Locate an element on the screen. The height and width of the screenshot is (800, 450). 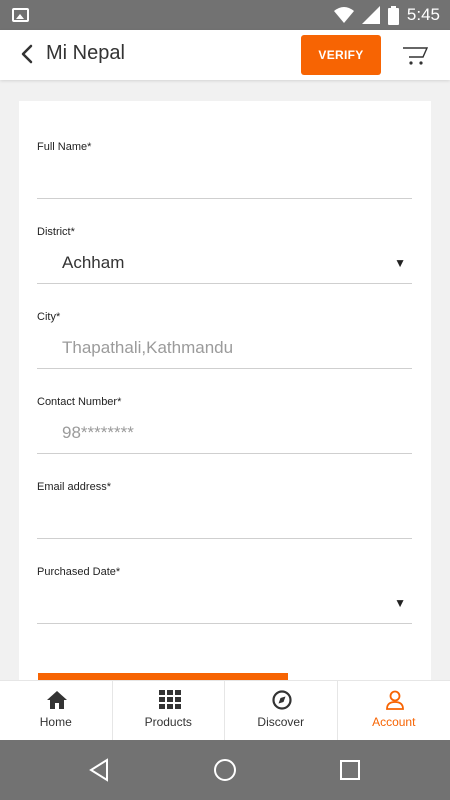
bottom-tab-bar: Home Products Discover Account is located at coordinates (225, 710).